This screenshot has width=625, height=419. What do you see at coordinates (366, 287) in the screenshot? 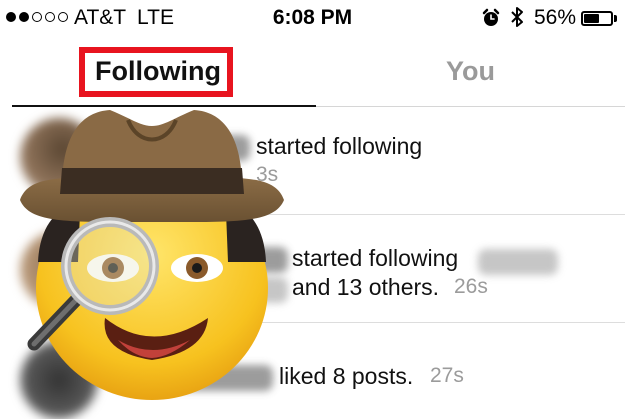
I see `activity-extra-text: and 13 others.` at bounding box center [366, 287].